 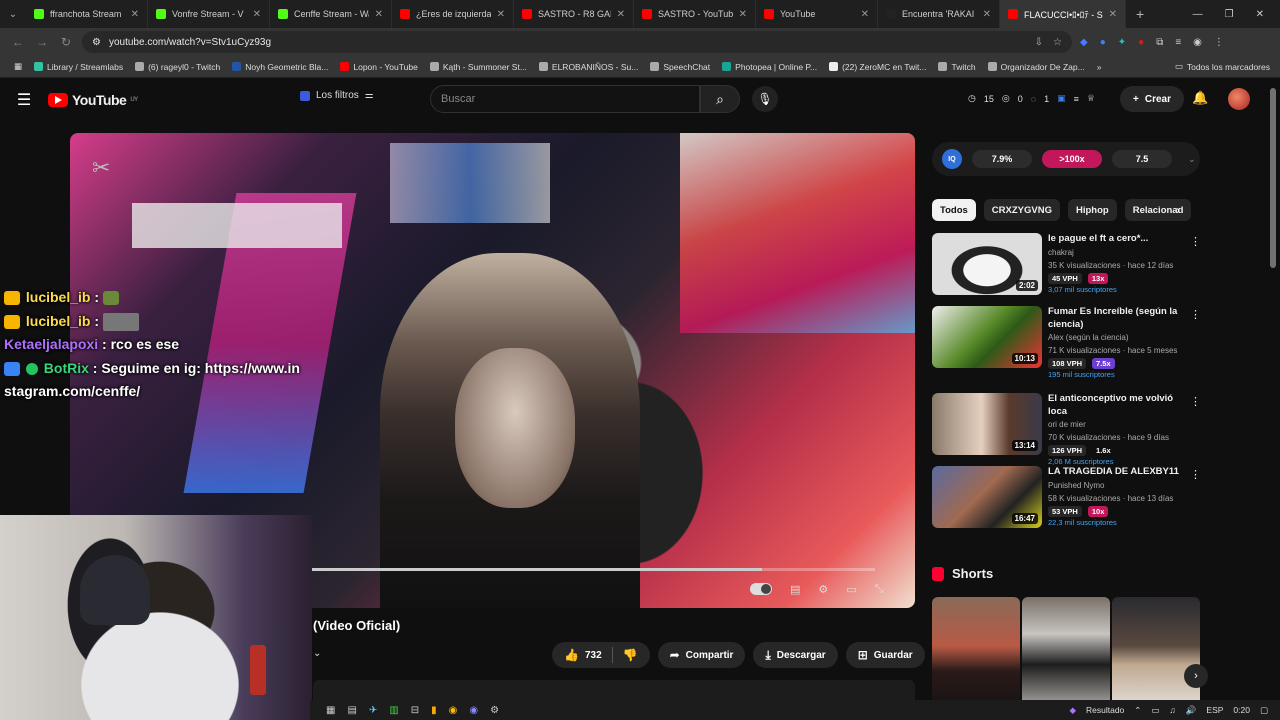 What do you see at coordinates (1178, 42) in the screenshot?
I see `media-icon: ≡` at bounding box center [1178, 42].